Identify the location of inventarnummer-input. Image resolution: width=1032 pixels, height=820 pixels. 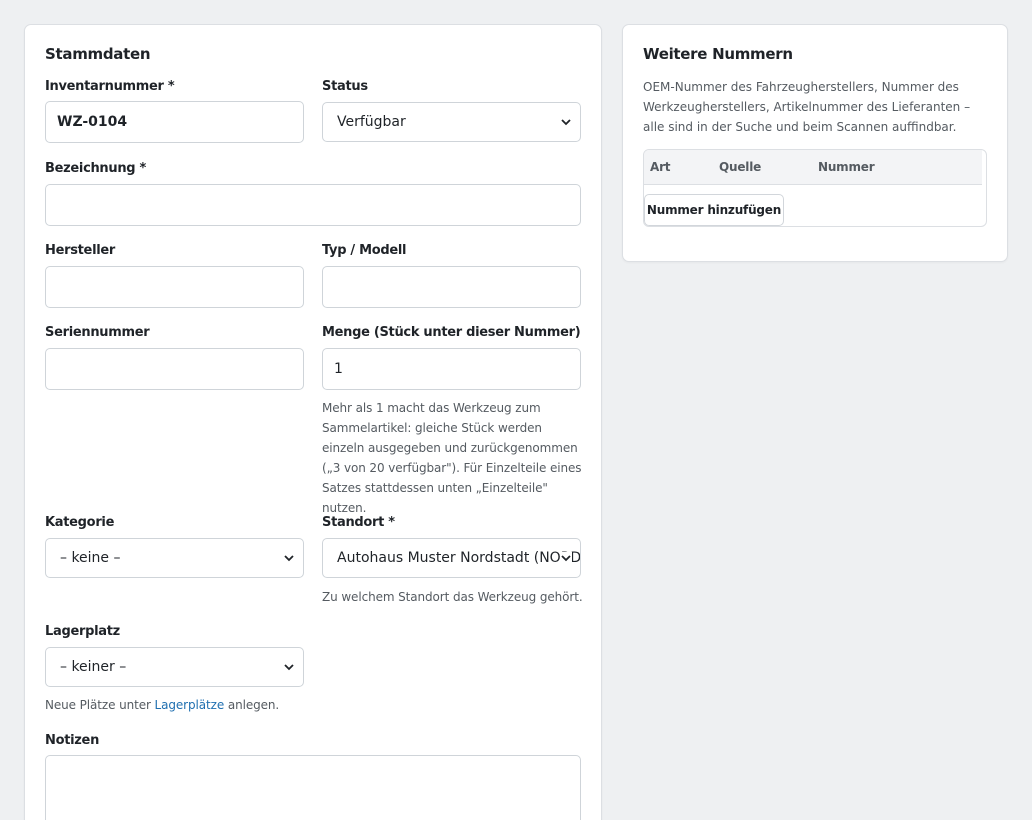
(174, 122).